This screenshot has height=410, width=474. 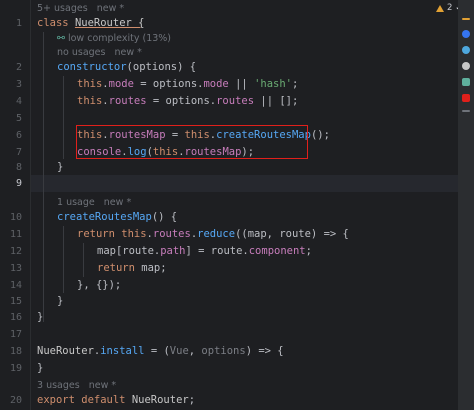 I want to click on opera-icon, so click(x=466, y=98).